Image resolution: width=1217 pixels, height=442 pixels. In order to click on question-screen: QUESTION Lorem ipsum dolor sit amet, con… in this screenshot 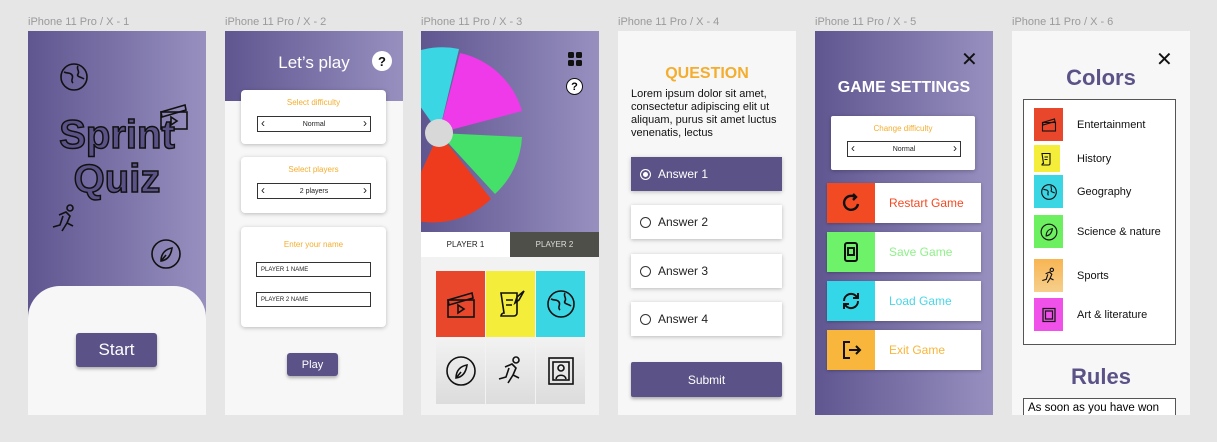, I will do `click(707, 223)`.